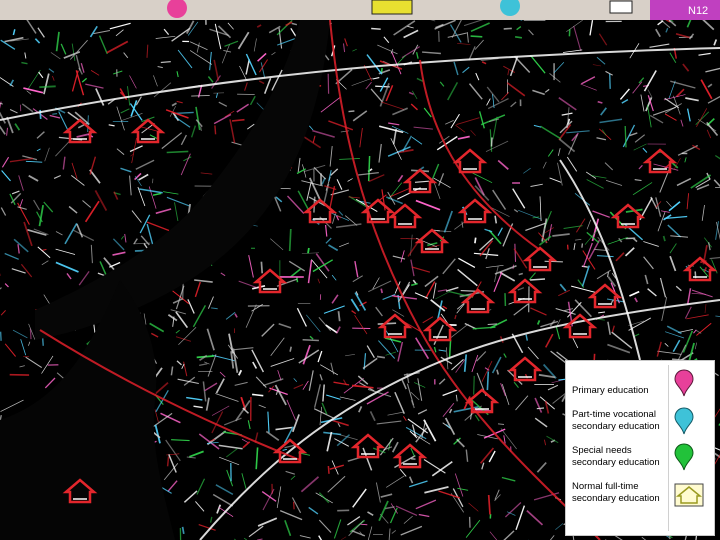 The image size is (720, 540). Describe the element at coordinates (616, 456) in the screenshot. I see `legend-label-special-needs: Special needs secondary education` at that location.